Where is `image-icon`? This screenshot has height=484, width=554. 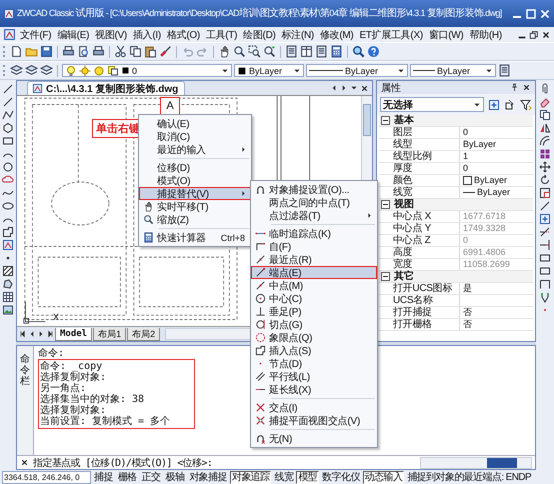 image-icon is located at coordinates (8, 310).